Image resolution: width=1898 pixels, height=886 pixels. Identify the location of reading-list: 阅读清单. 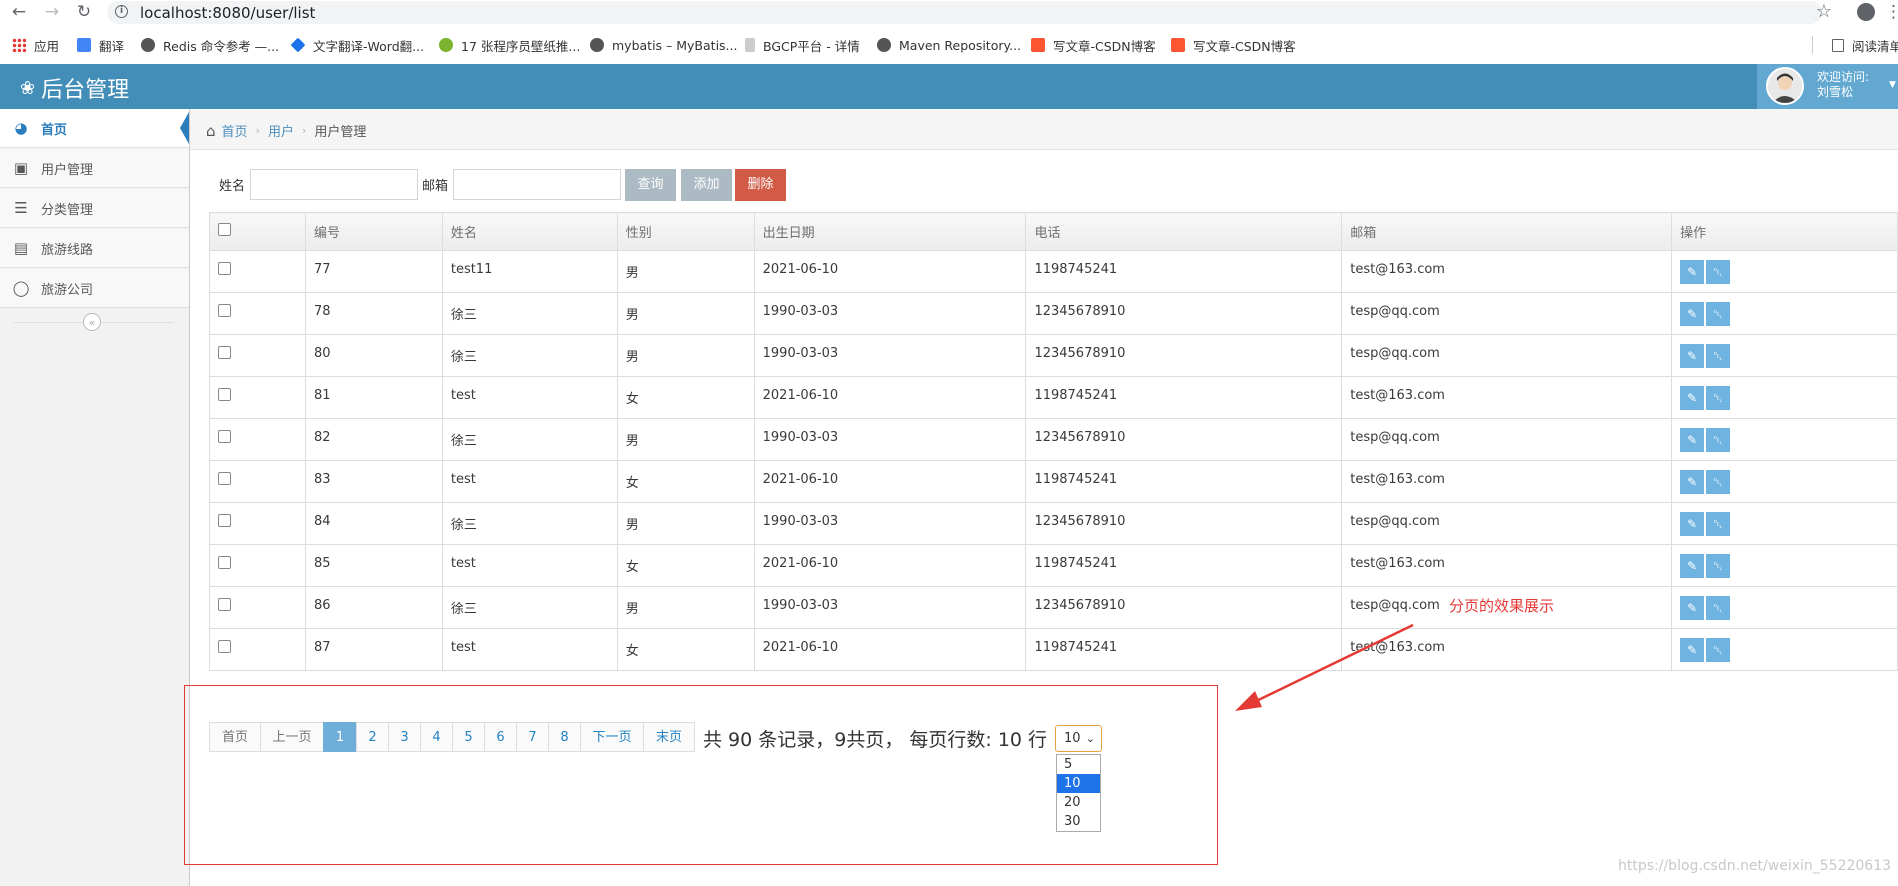
(1865, 45).